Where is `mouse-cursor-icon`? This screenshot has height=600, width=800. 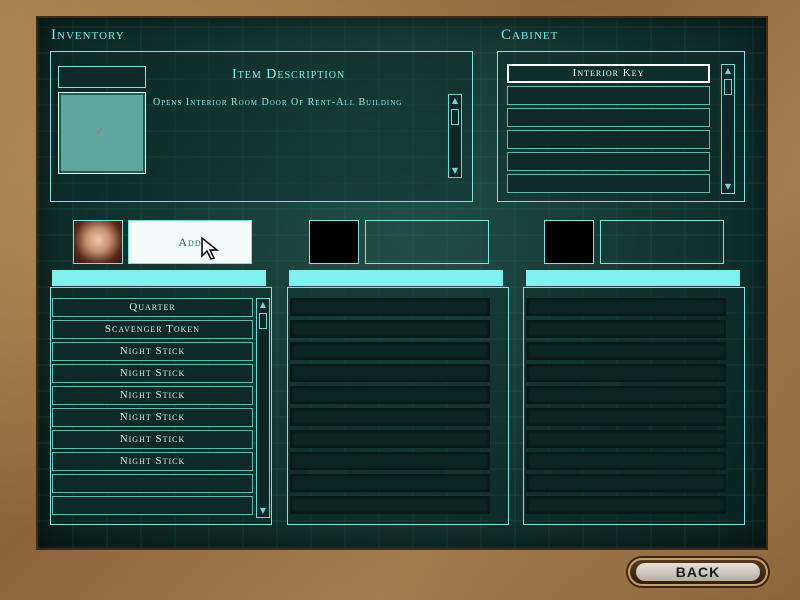
mouse-cursor-icon is located at coordinates (210, 248).